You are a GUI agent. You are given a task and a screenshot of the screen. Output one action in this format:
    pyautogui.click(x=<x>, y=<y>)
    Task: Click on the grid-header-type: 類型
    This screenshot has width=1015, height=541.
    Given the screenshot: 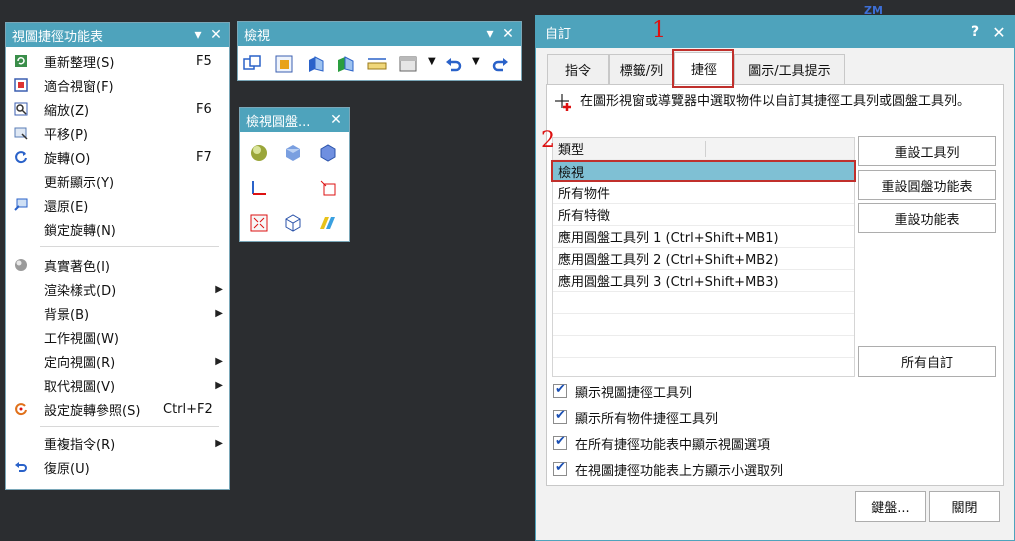 What is the action you would take?
    pyautogui.click(x=571, y=150)
    